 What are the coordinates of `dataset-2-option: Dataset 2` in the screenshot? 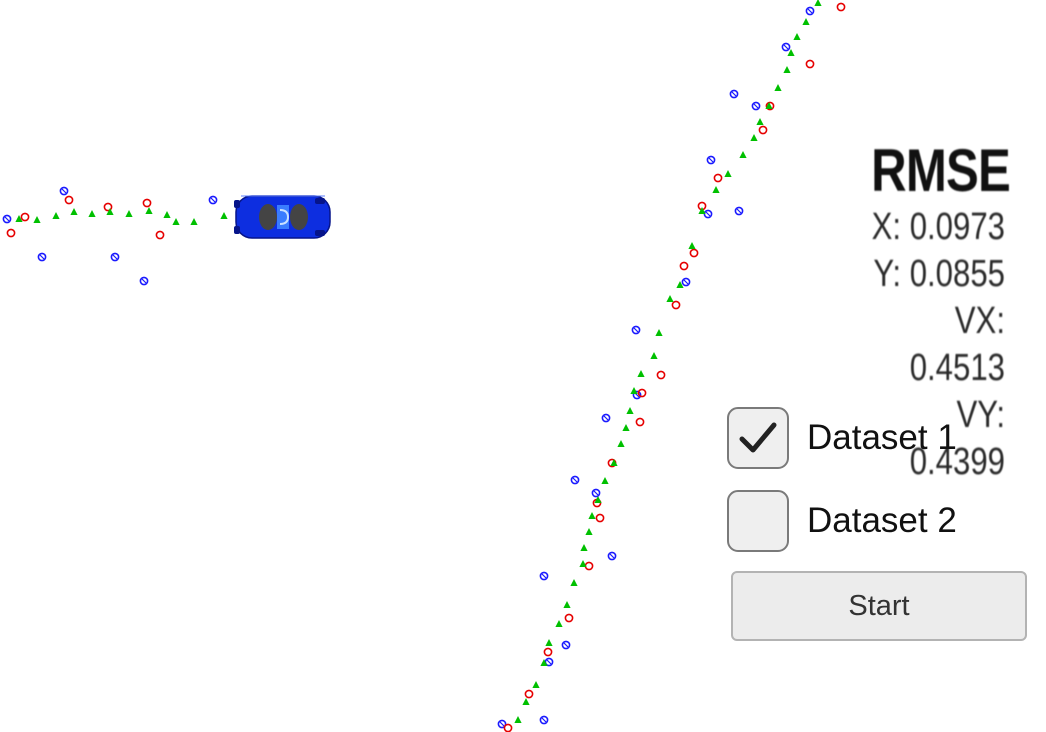 It's located at (842, 521).